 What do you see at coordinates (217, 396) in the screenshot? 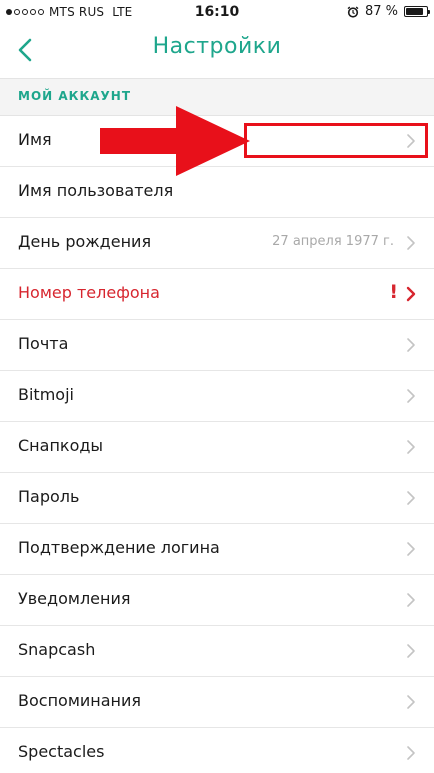
I see `settings-row-6: Bitmoji` at bounding box center [217, 396].